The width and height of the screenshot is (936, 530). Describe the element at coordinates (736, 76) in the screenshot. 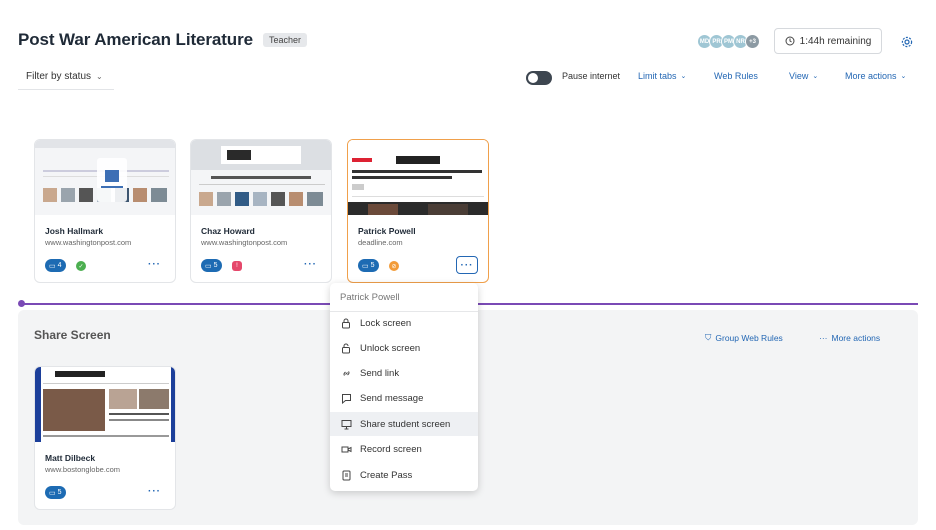

I see `web-rules-button: Web Rules` at that location.